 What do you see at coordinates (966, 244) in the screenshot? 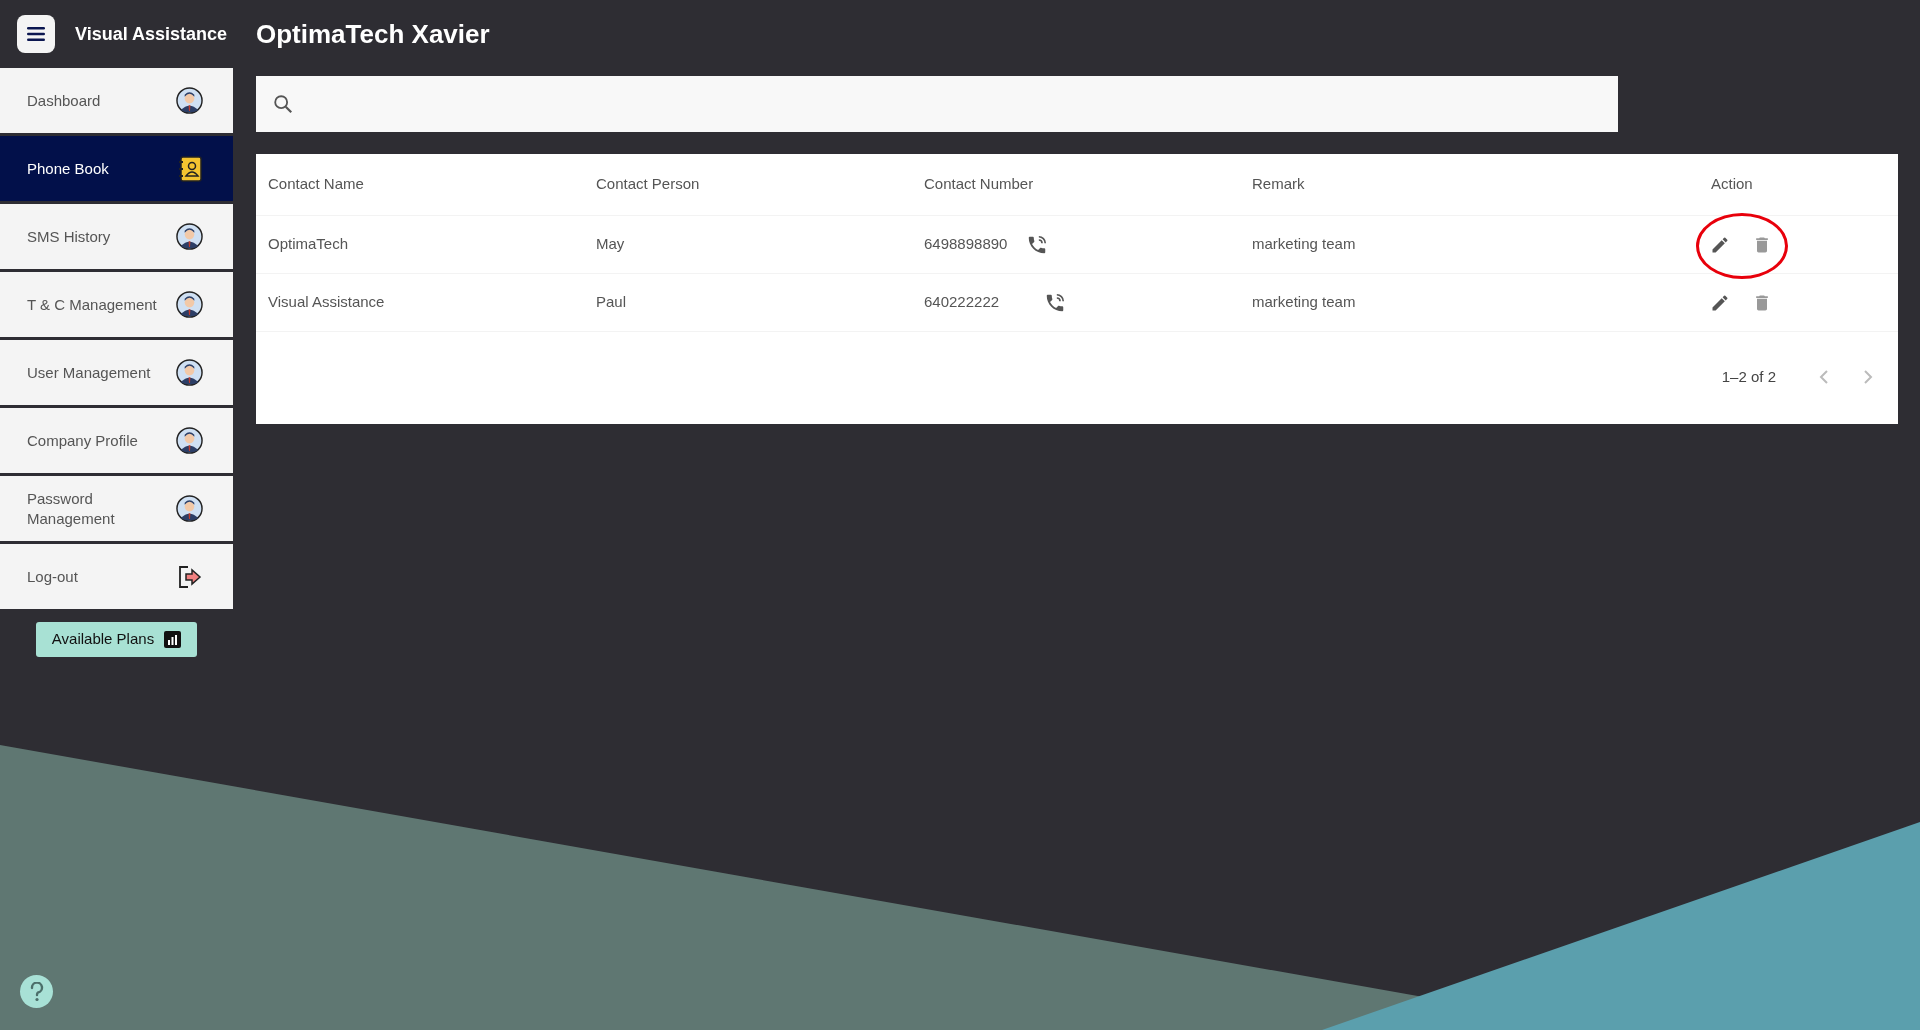
I see `table-cell-text: 6498898890` at bounding box center [966, 244].